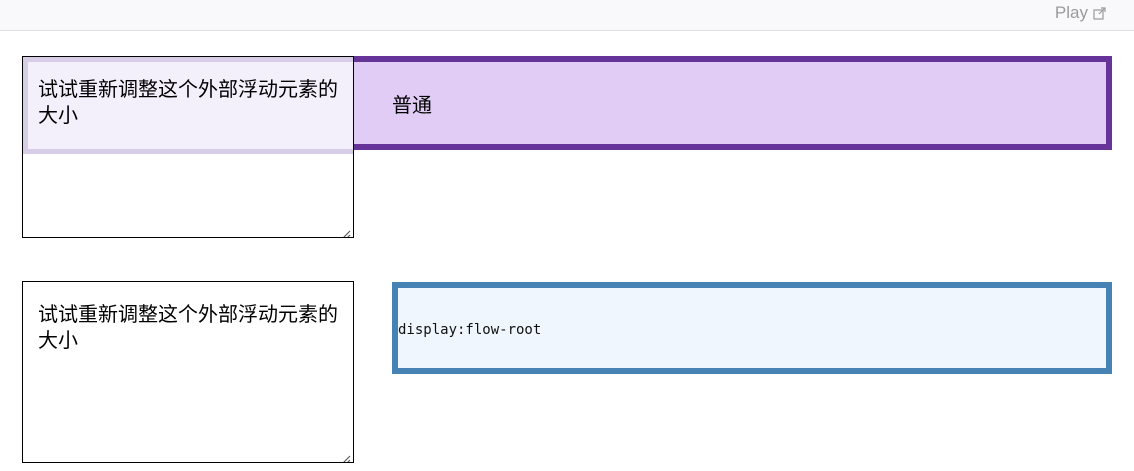 This screenshot has height=471, width=1134. What do you see at coordinates (470, 330) in the screenshot?
I see `flow-root-block-label: display:flow-root` at bounding box center [470, 330].